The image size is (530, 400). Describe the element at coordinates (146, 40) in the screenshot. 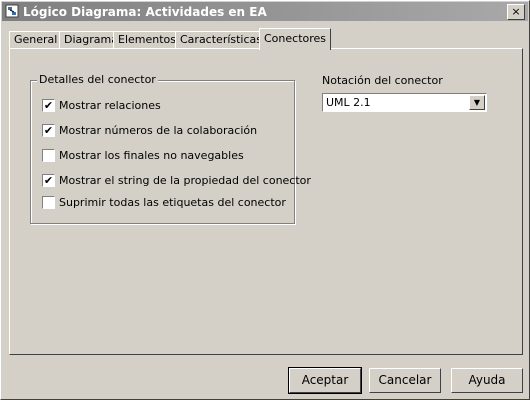

I see `tab-elementos: Elementos` at that location.